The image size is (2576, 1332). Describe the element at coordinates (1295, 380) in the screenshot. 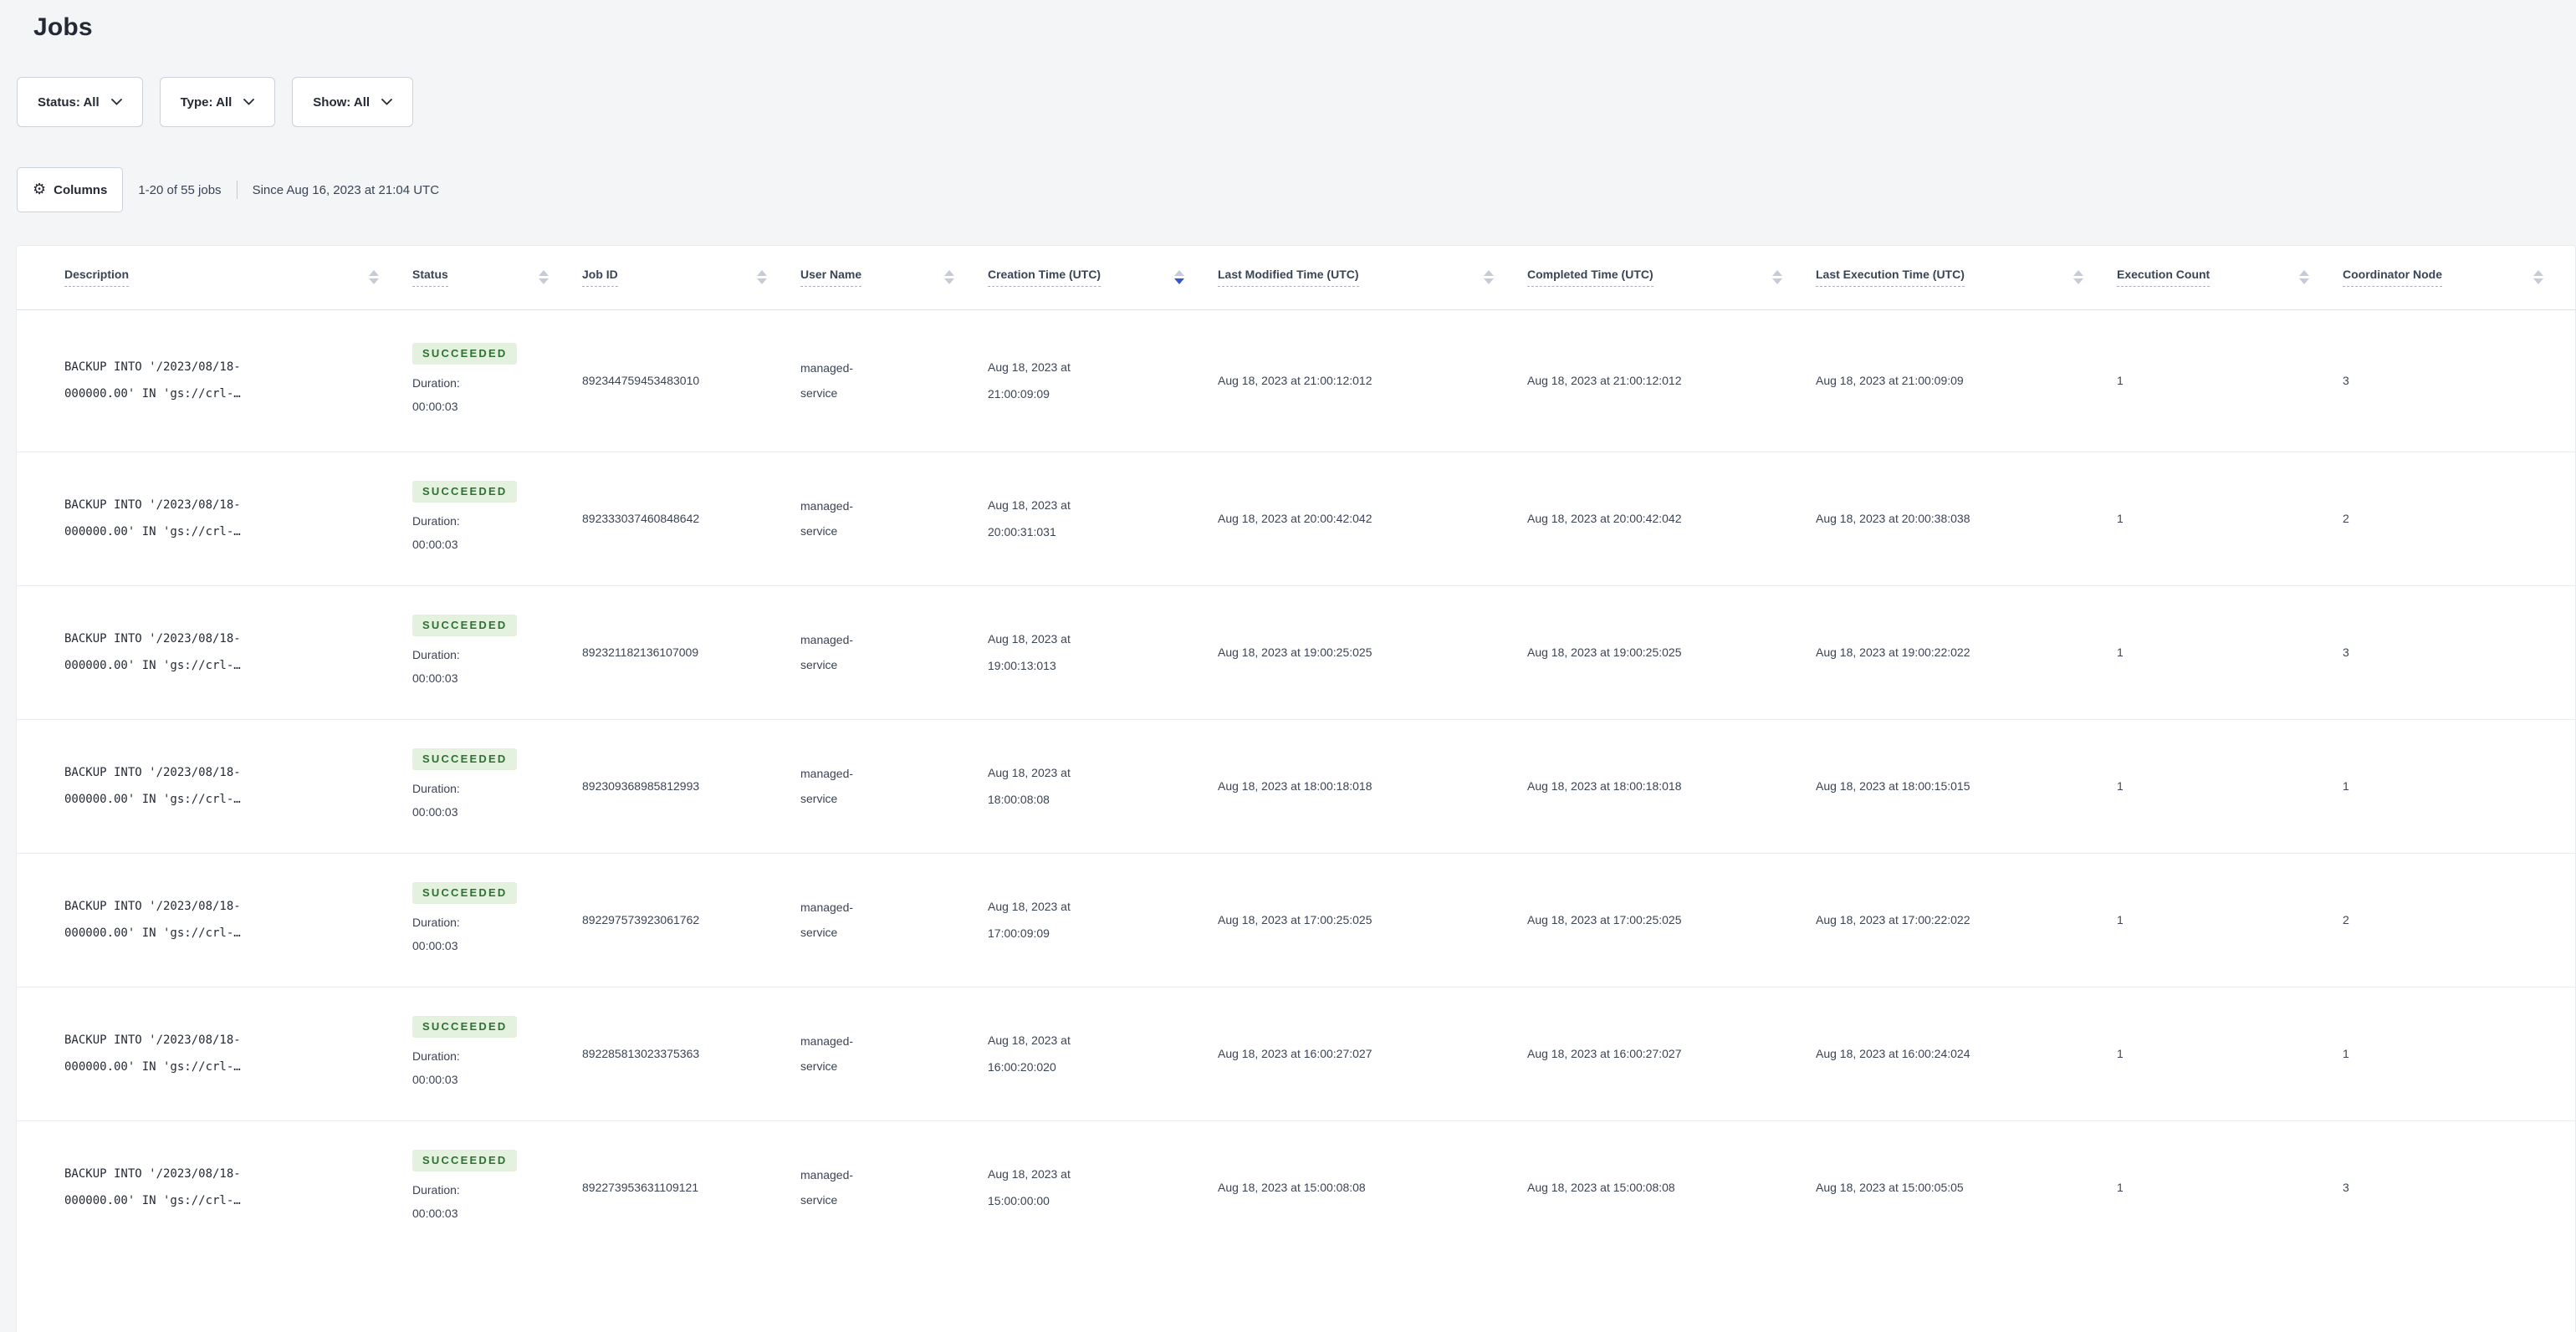

I see `last-modified-time-value: Aug 18, 2023 at 21:00:12:012` at that location.